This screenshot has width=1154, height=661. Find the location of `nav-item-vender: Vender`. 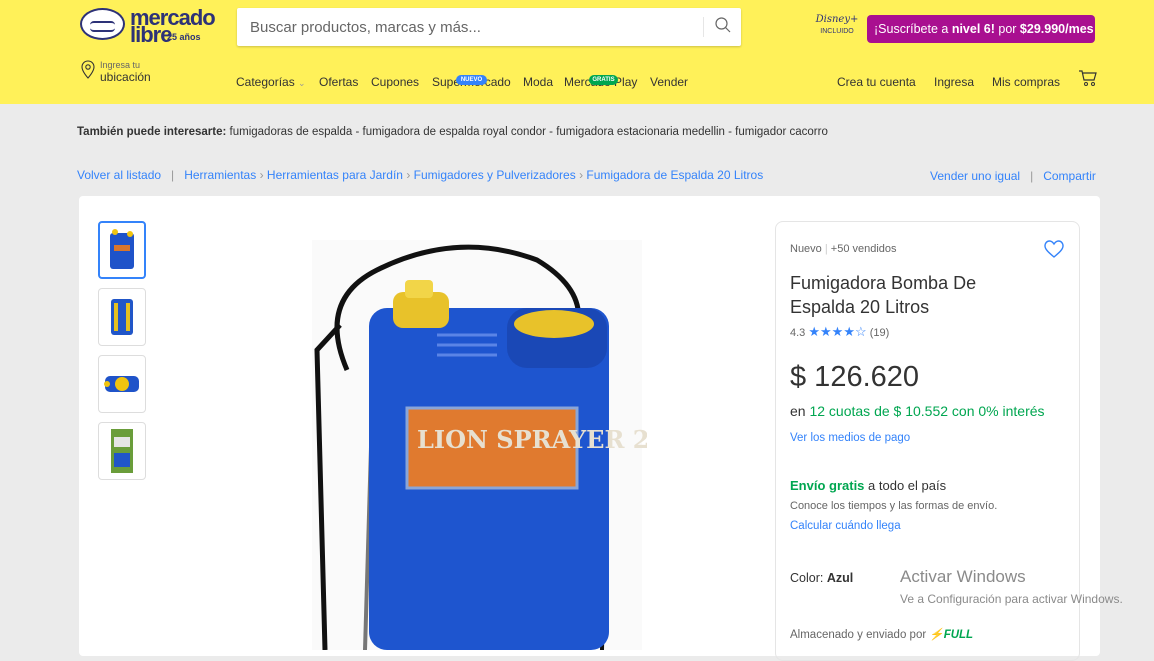

nav-item-vender: Vender is located at coordinates (669, 82).